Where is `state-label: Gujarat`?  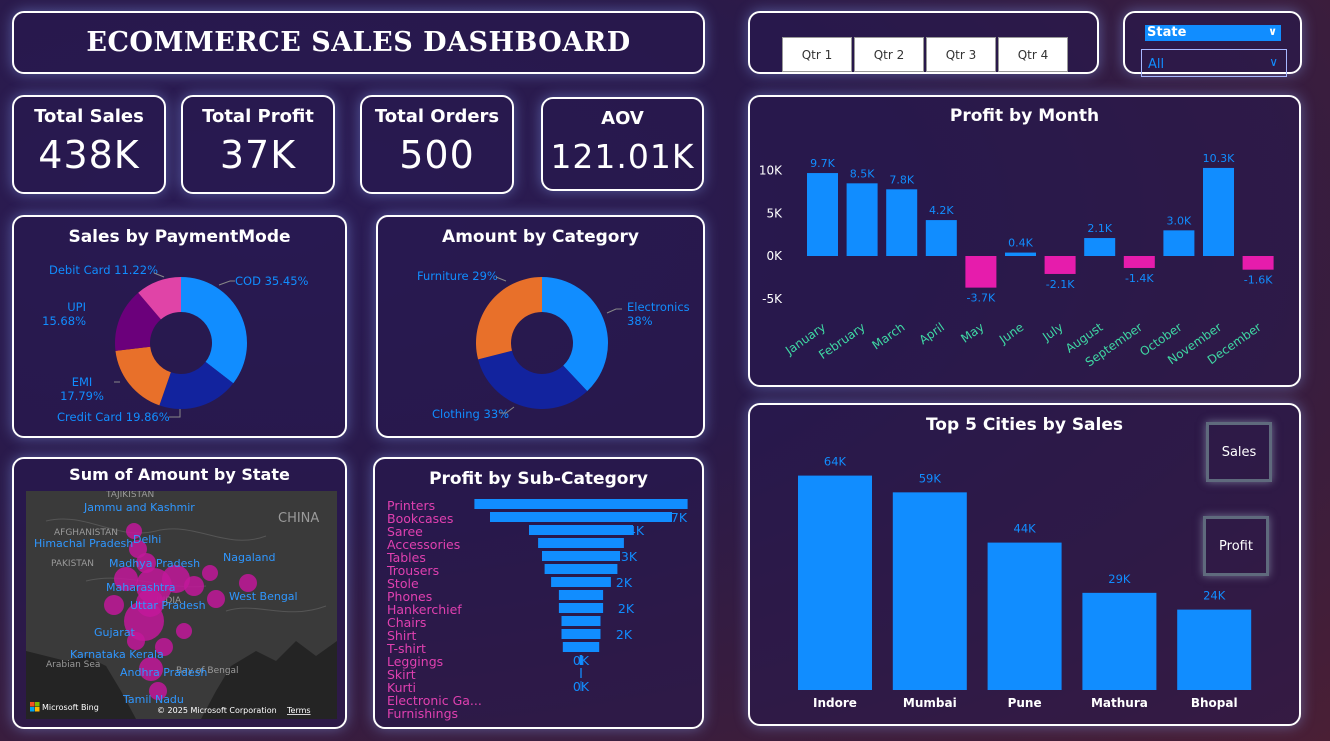 state-label: Gujarat is located at coordinates (115, 632).